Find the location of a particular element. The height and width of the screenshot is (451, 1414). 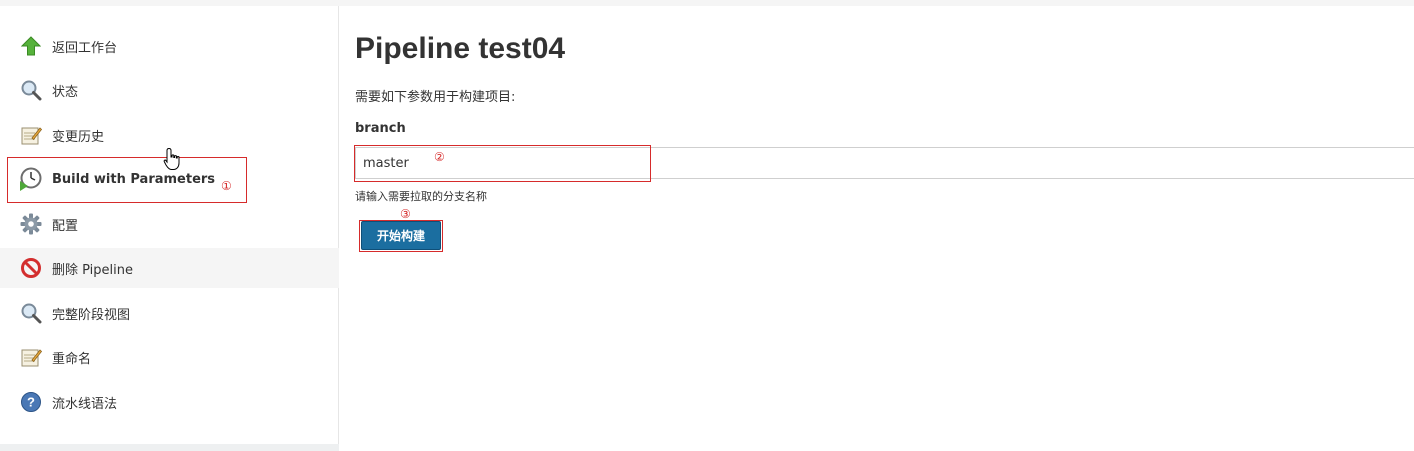

parameter-help-text: 请输入需要拉取的分支名称 is located at coordinates (421, 196).